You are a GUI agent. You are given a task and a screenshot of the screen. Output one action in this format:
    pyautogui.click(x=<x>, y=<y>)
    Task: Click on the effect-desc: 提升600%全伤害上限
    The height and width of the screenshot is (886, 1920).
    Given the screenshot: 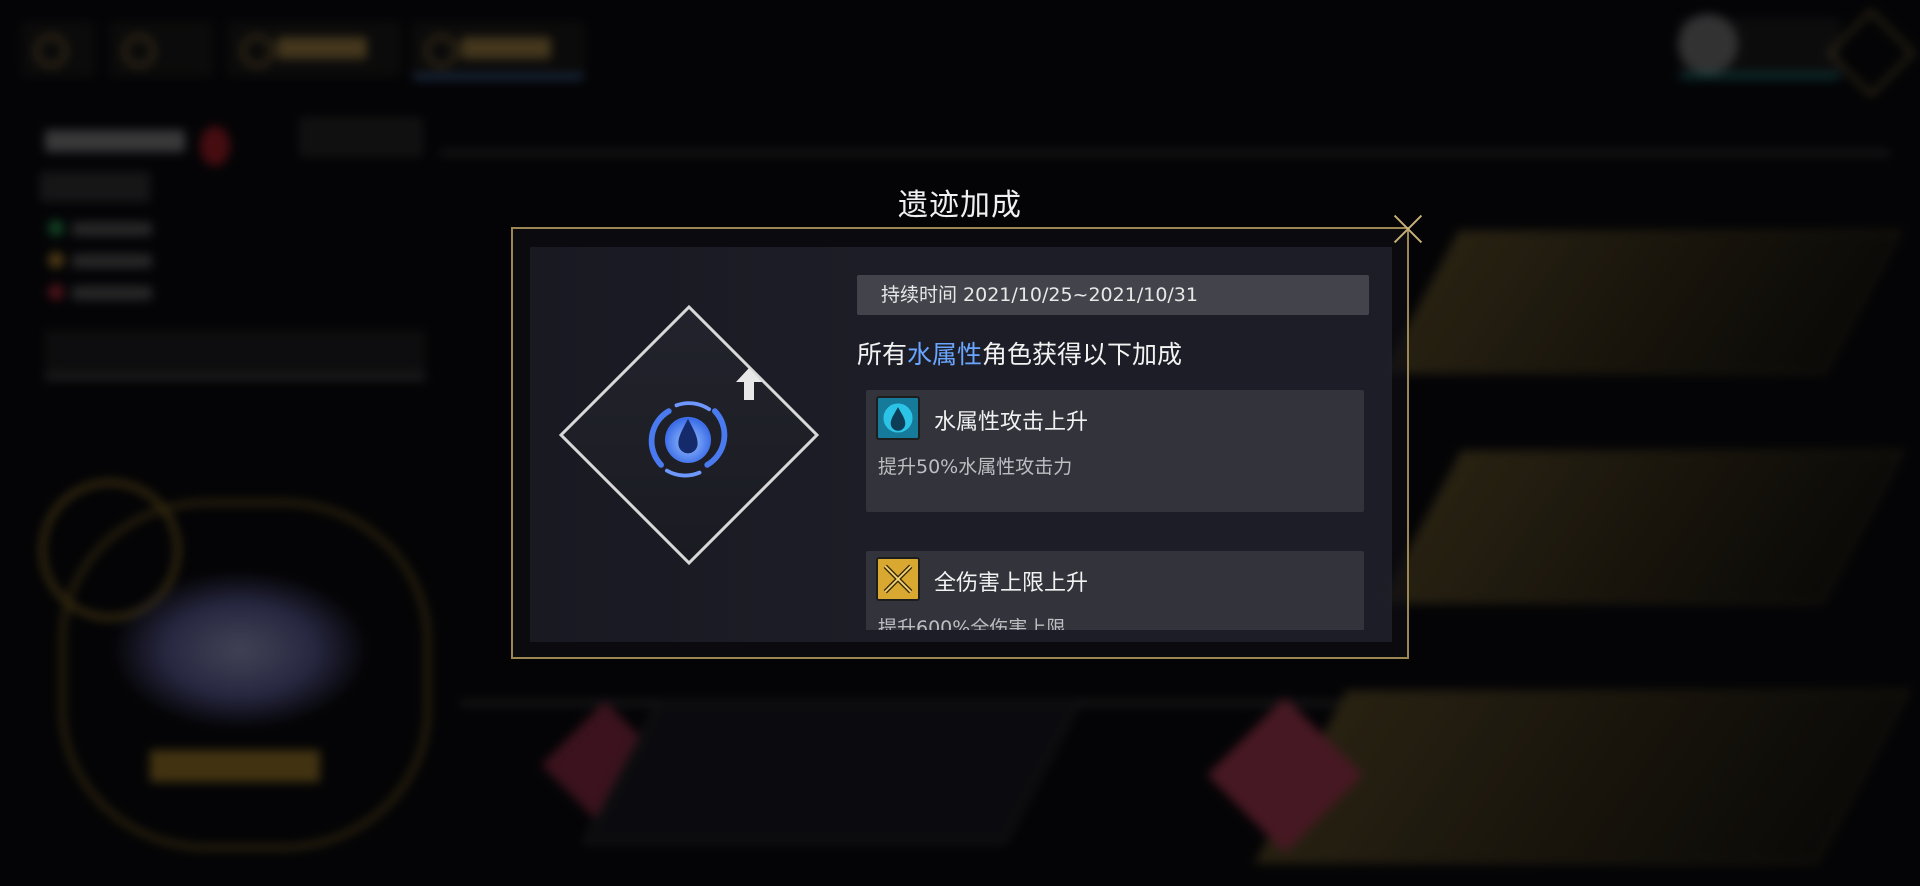 What is the action you would take?
    pyautogui.click(x=972, y=623)
    